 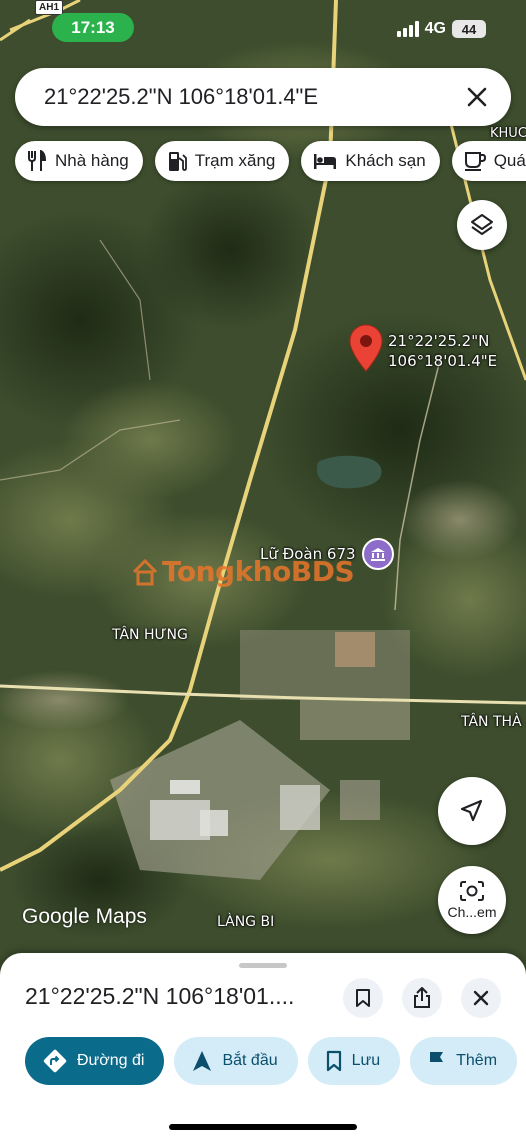 What do you see at coordinates (121, 916) in the screenshot?
I see `maps-wordmark: Maps` at bounding box center [121, 916].